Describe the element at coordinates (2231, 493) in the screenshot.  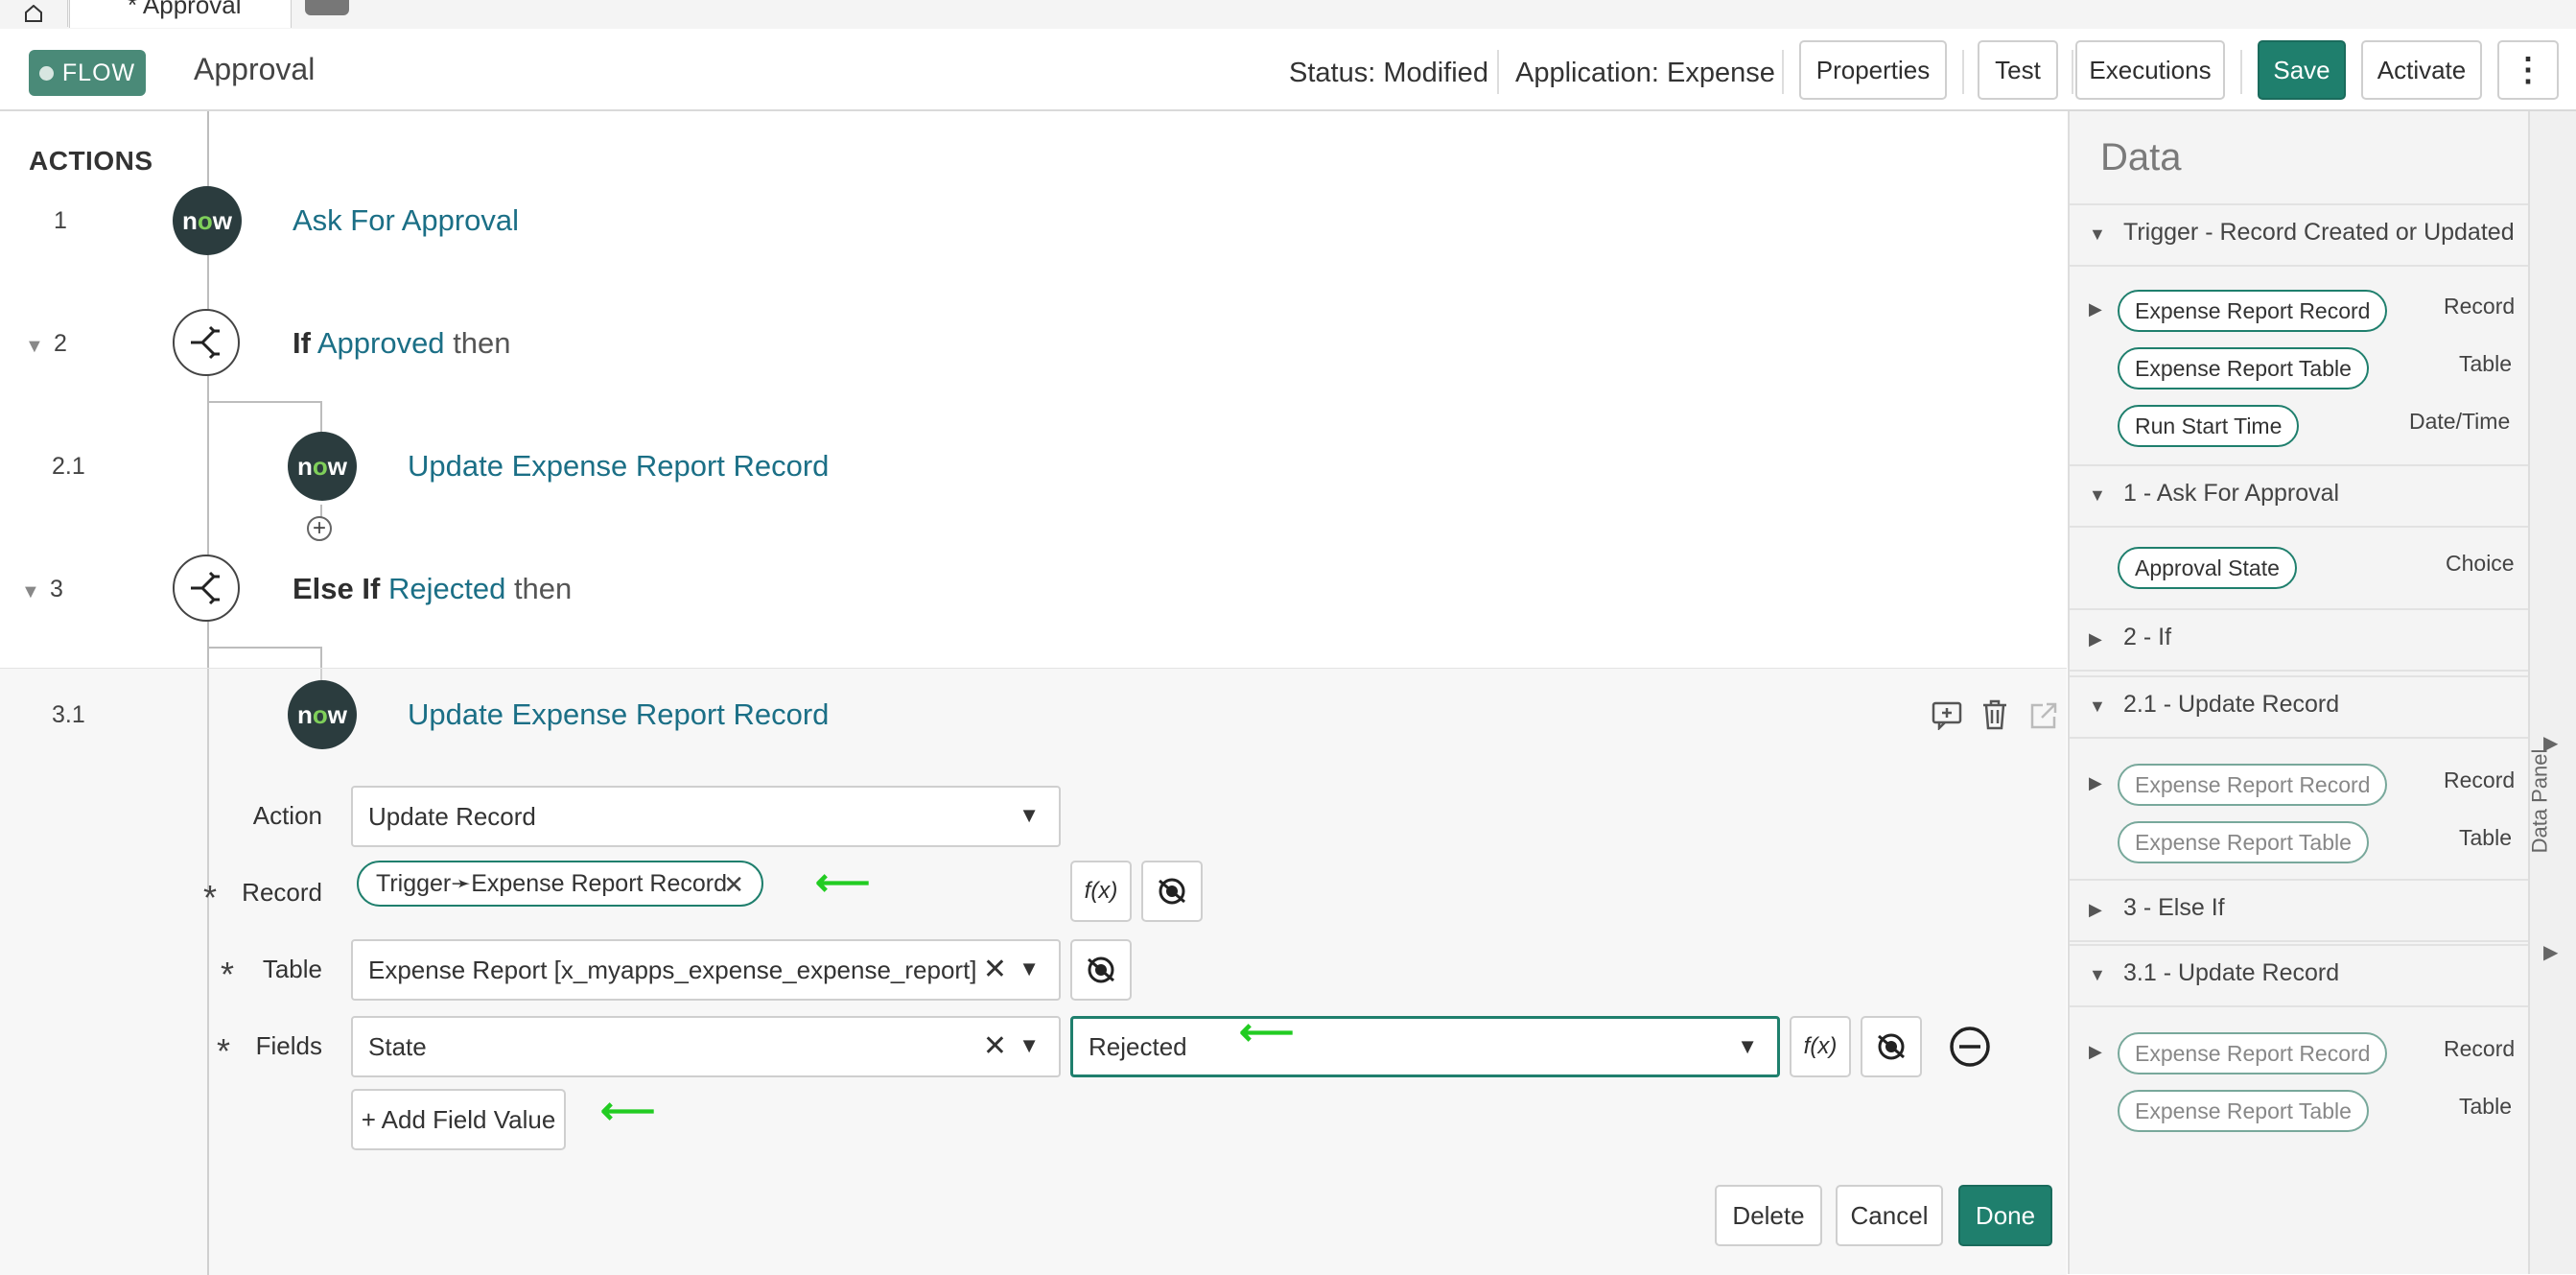
I see `data-section-title: 1 - Ask For Approval` at that location.